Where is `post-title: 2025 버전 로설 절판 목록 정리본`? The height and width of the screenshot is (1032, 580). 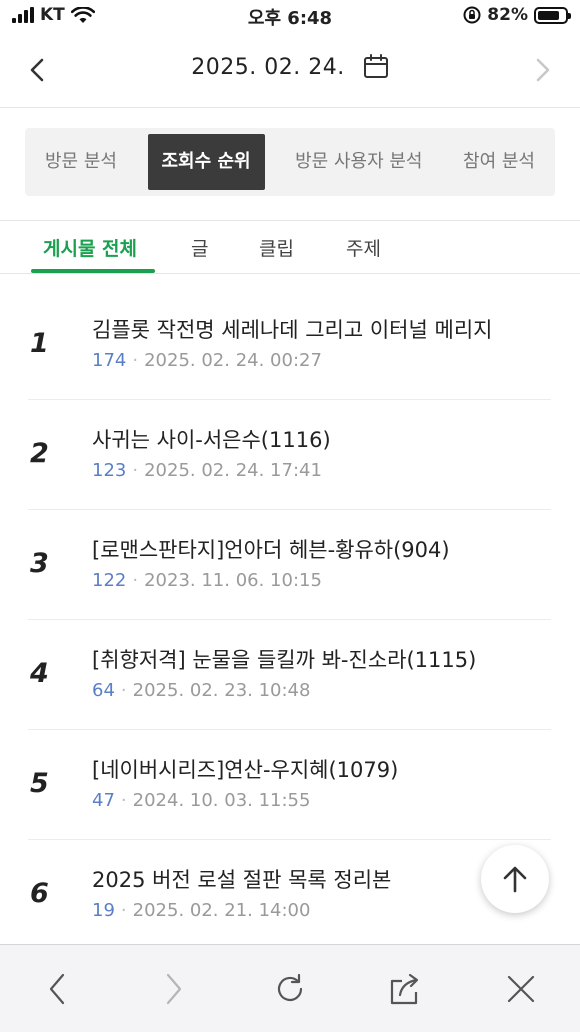
post-title: 2025 버전 로설 절판 목록 정리본 is located at coordinates (242, 880).